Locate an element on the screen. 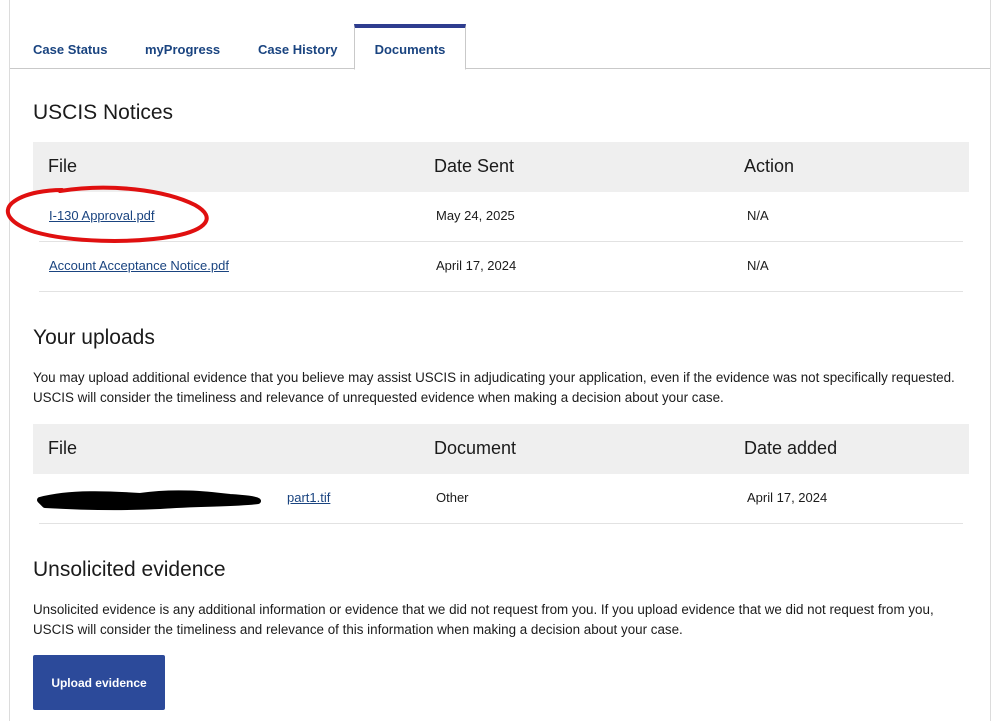 This screenshot has width=1000, height=721. tab-case-history: Case History is located at coordinates (297, 49).